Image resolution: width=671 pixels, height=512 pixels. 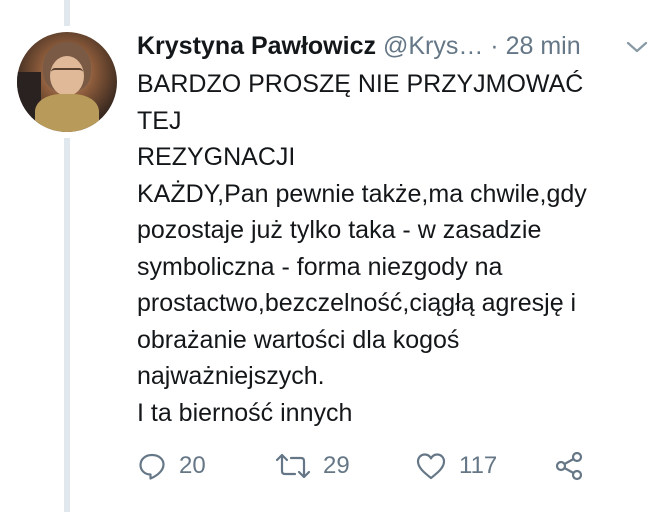 I want to click on retweet-arrows-icon, so click(x=293, y=466).